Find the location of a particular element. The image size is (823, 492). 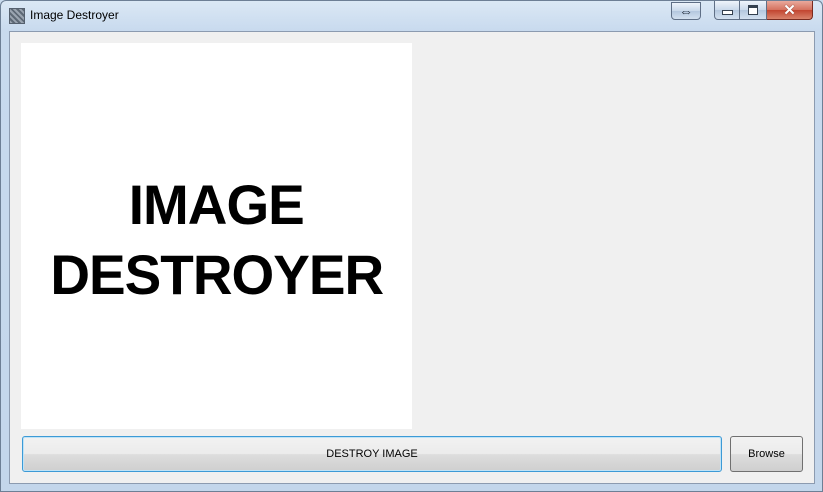

browse-button: Browse is located at coordinates (766, 454).